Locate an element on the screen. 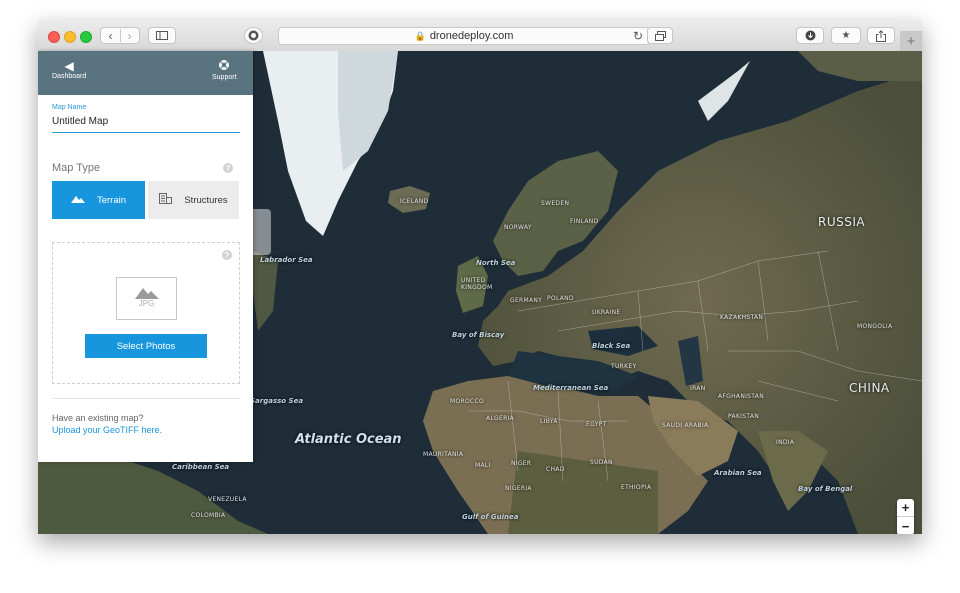  map-label-bay-of-biscay: Bay of Biscay is located at coordinates (478, 335).